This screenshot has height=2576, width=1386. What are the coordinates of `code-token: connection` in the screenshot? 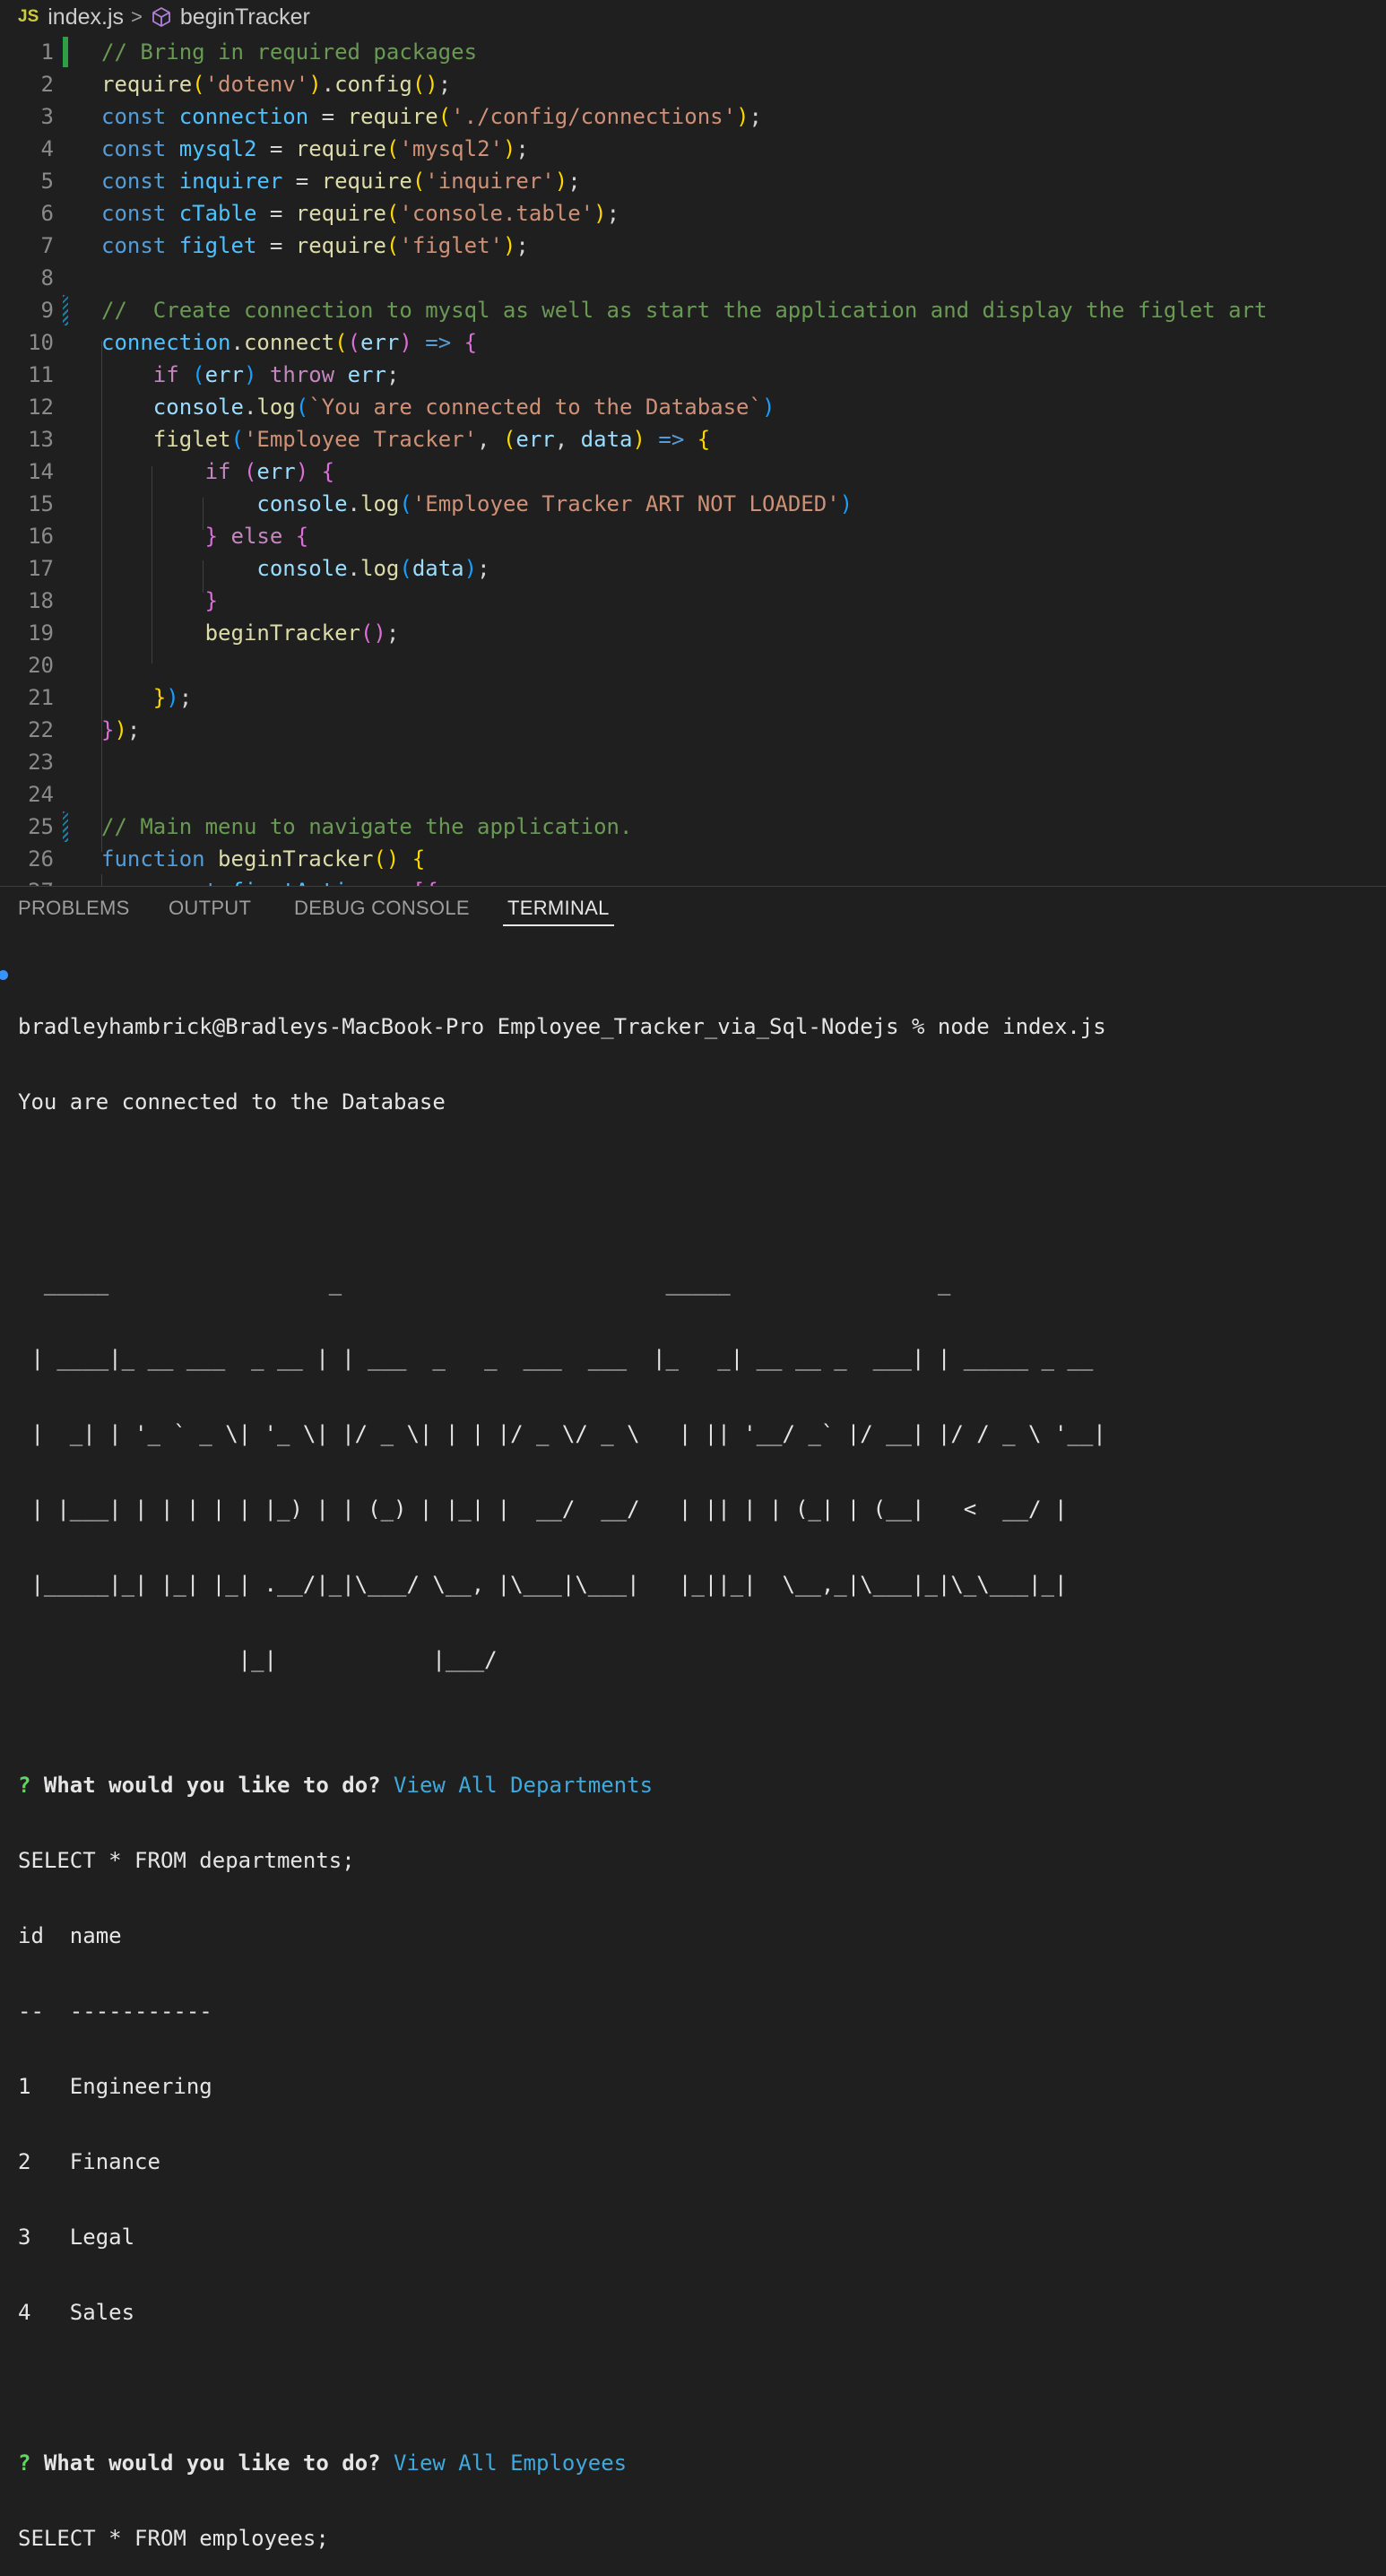 It's located at (243, 116).